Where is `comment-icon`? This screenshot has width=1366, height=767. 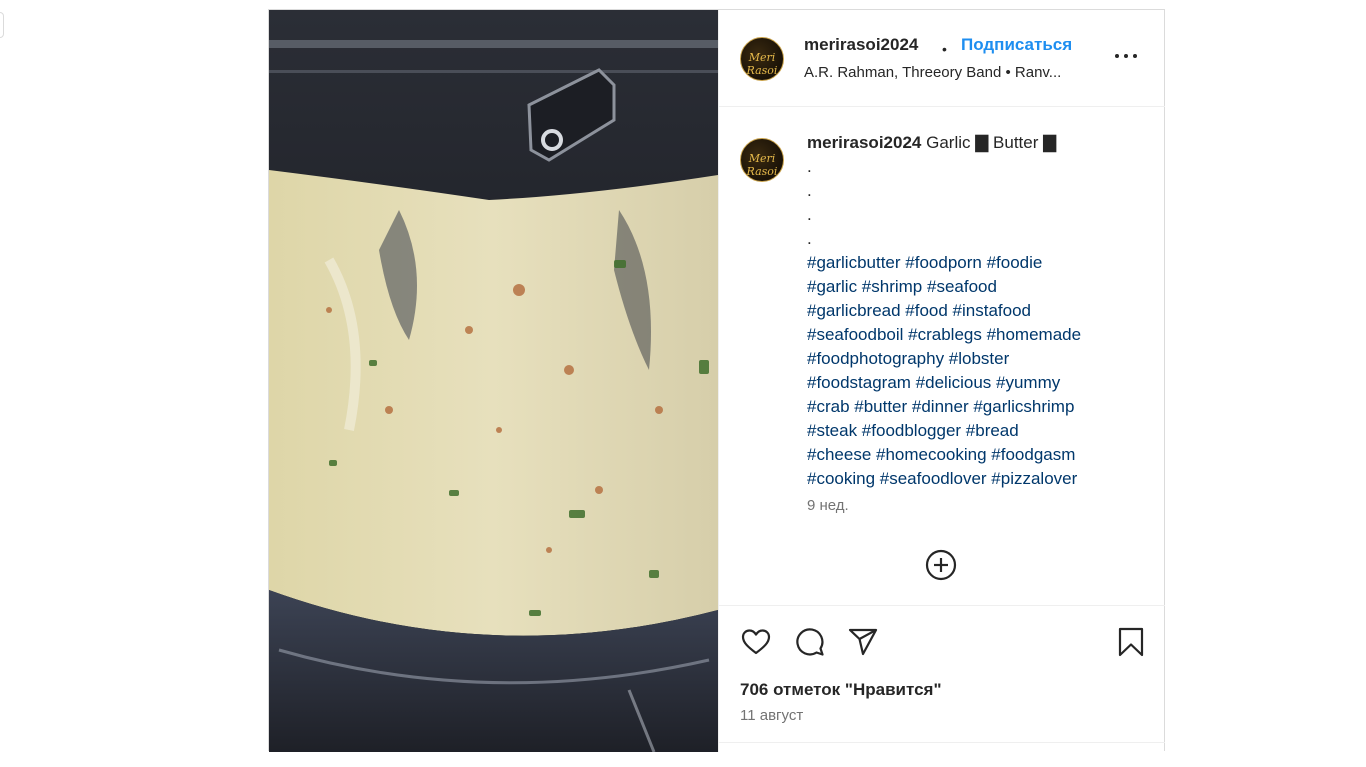
comment-icon is located at coordinates (810, 642).